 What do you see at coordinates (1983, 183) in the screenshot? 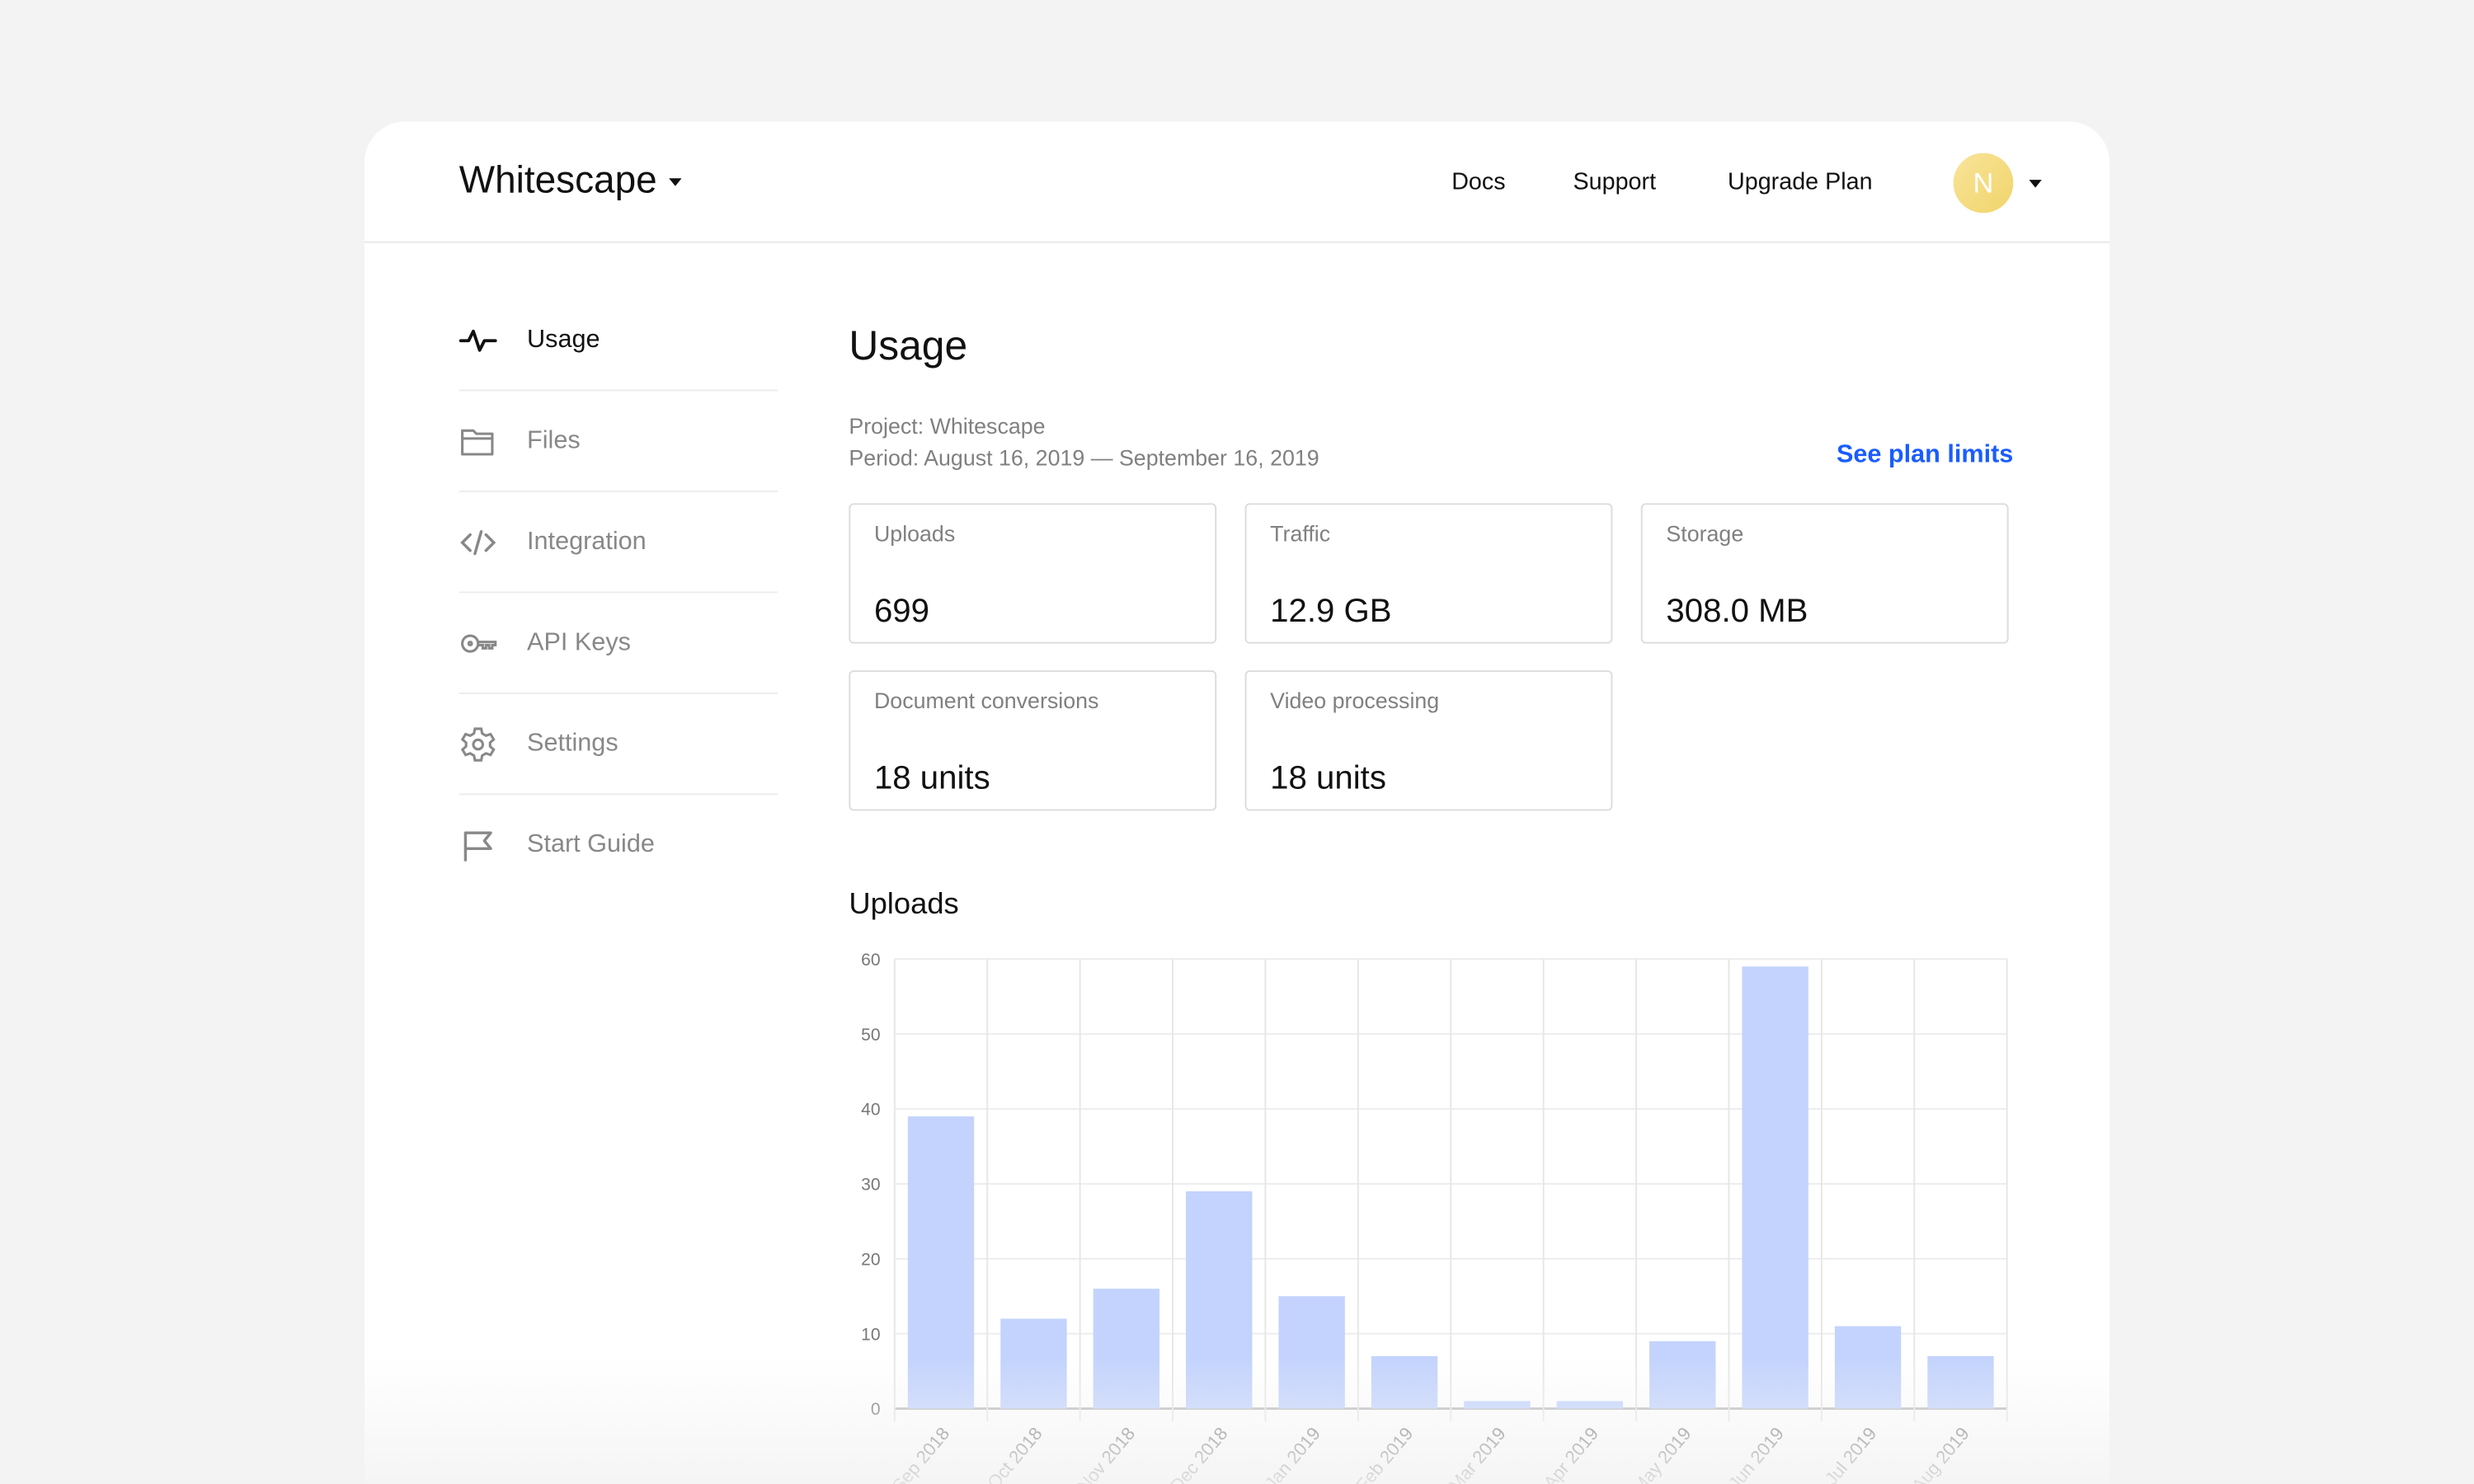
I see `avatar: N` at bounding box center [1983, 183].